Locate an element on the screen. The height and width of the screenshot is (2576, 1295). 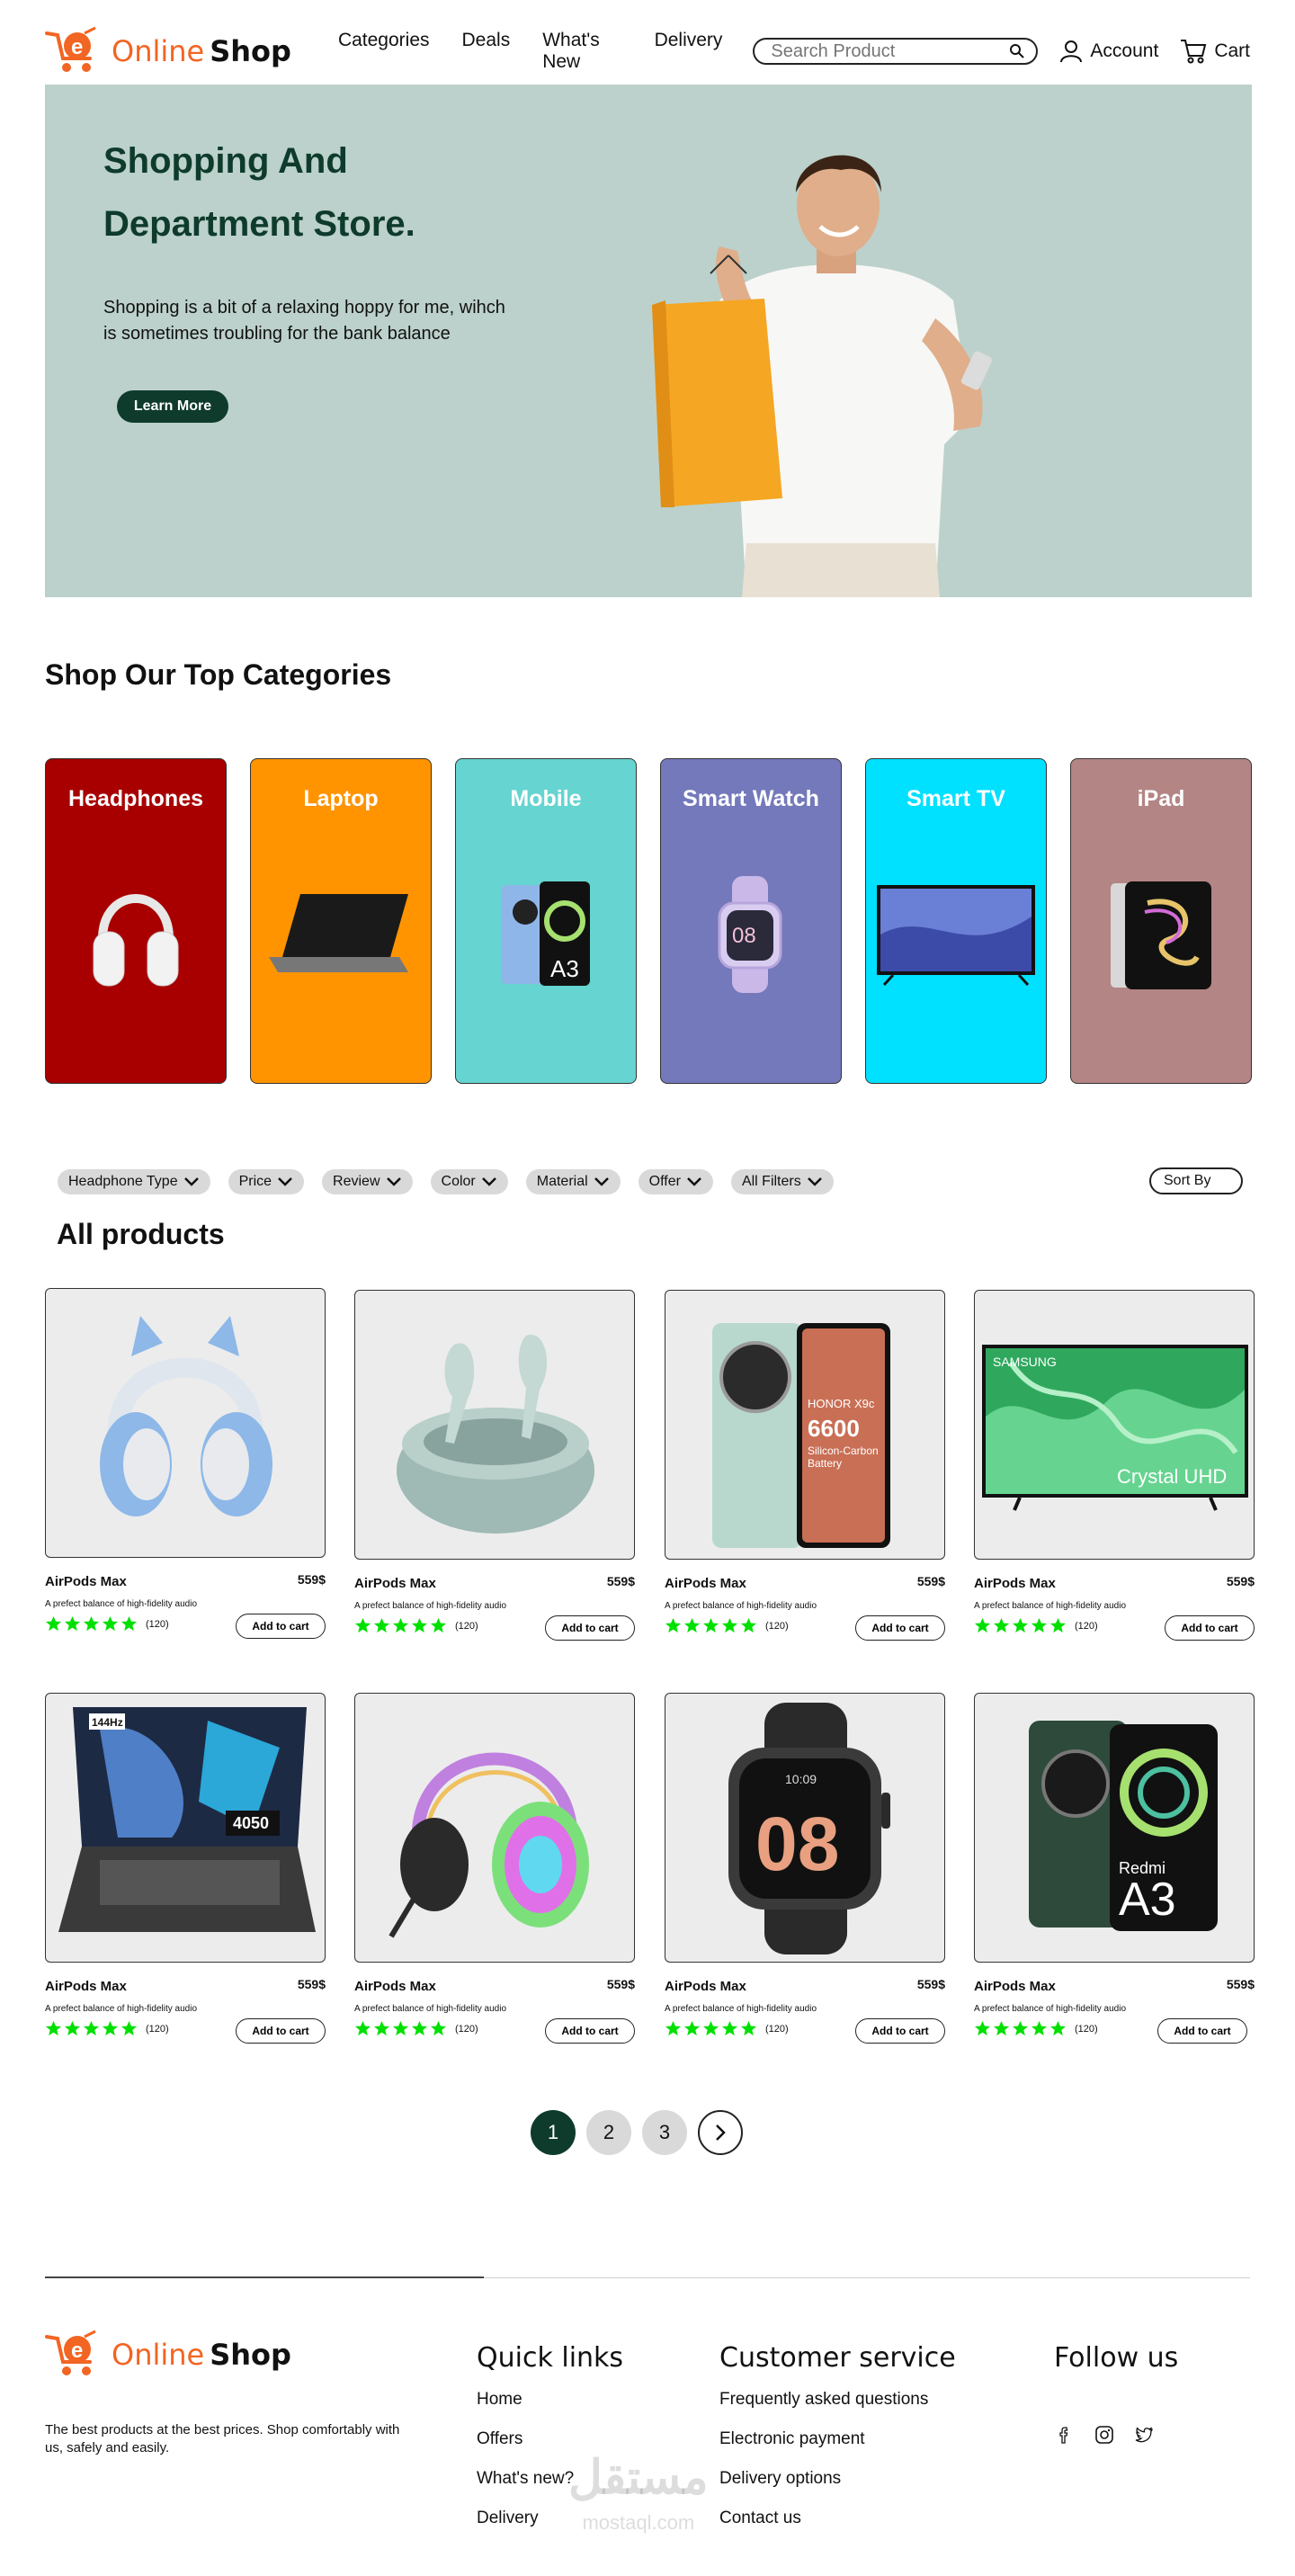
follow-us-title: Follow us is located at coordinates (1116, 2358).